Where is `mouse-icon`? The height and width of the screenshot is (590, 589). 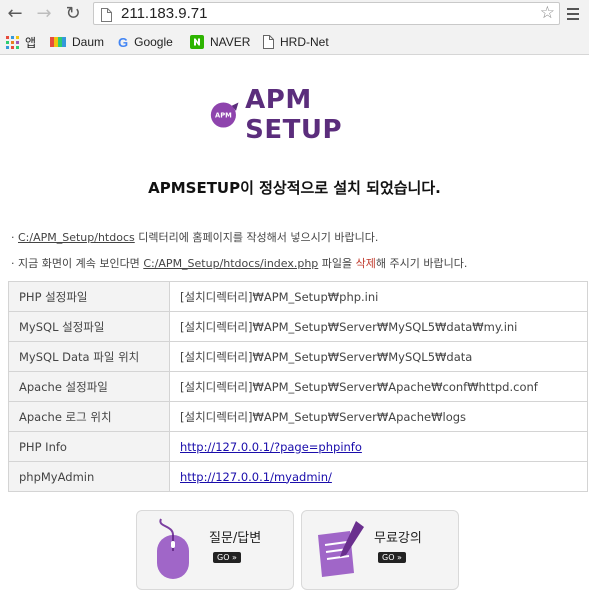 mouse-icon is located at coordinates (173, 551).